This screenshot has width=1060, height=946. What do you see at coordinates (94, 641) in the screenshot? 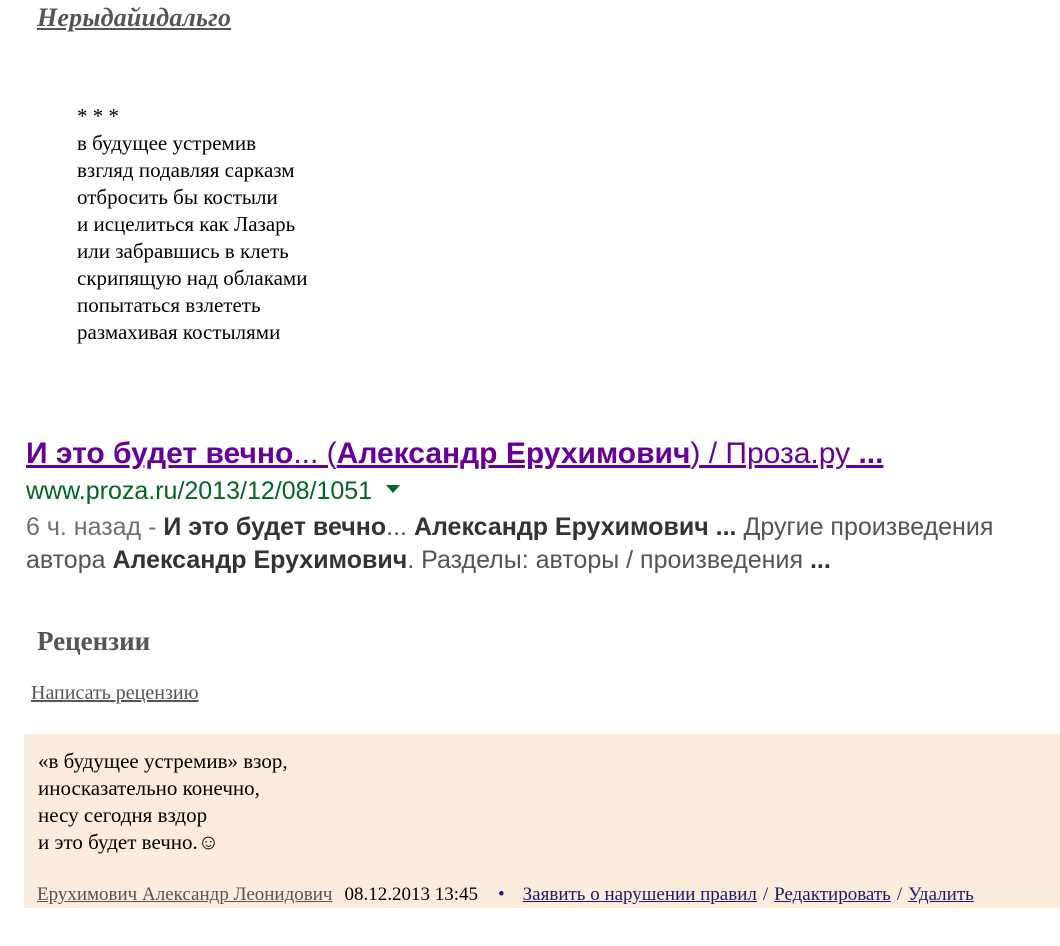
I see `reviews-heading: Рецензии` at bounding box center [94, 641].